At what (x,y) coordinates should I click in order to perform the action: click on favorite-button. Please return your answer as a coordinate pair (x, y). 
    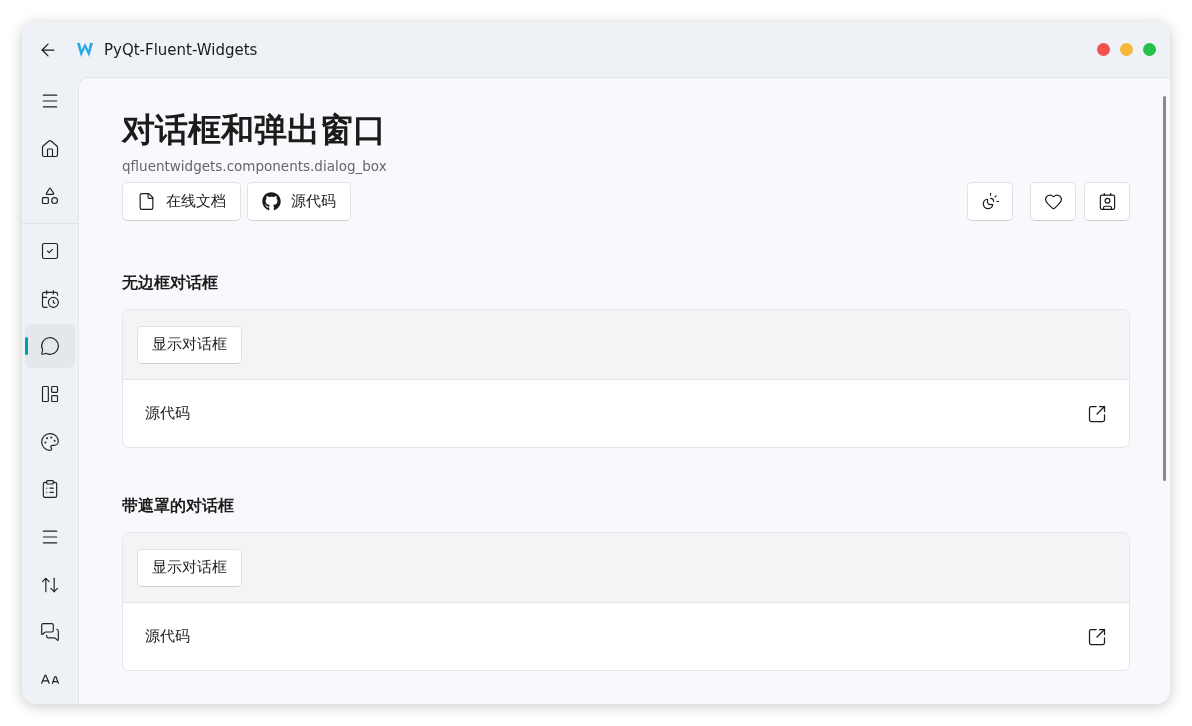
    Looking at the image, I should click on (1053, 201).